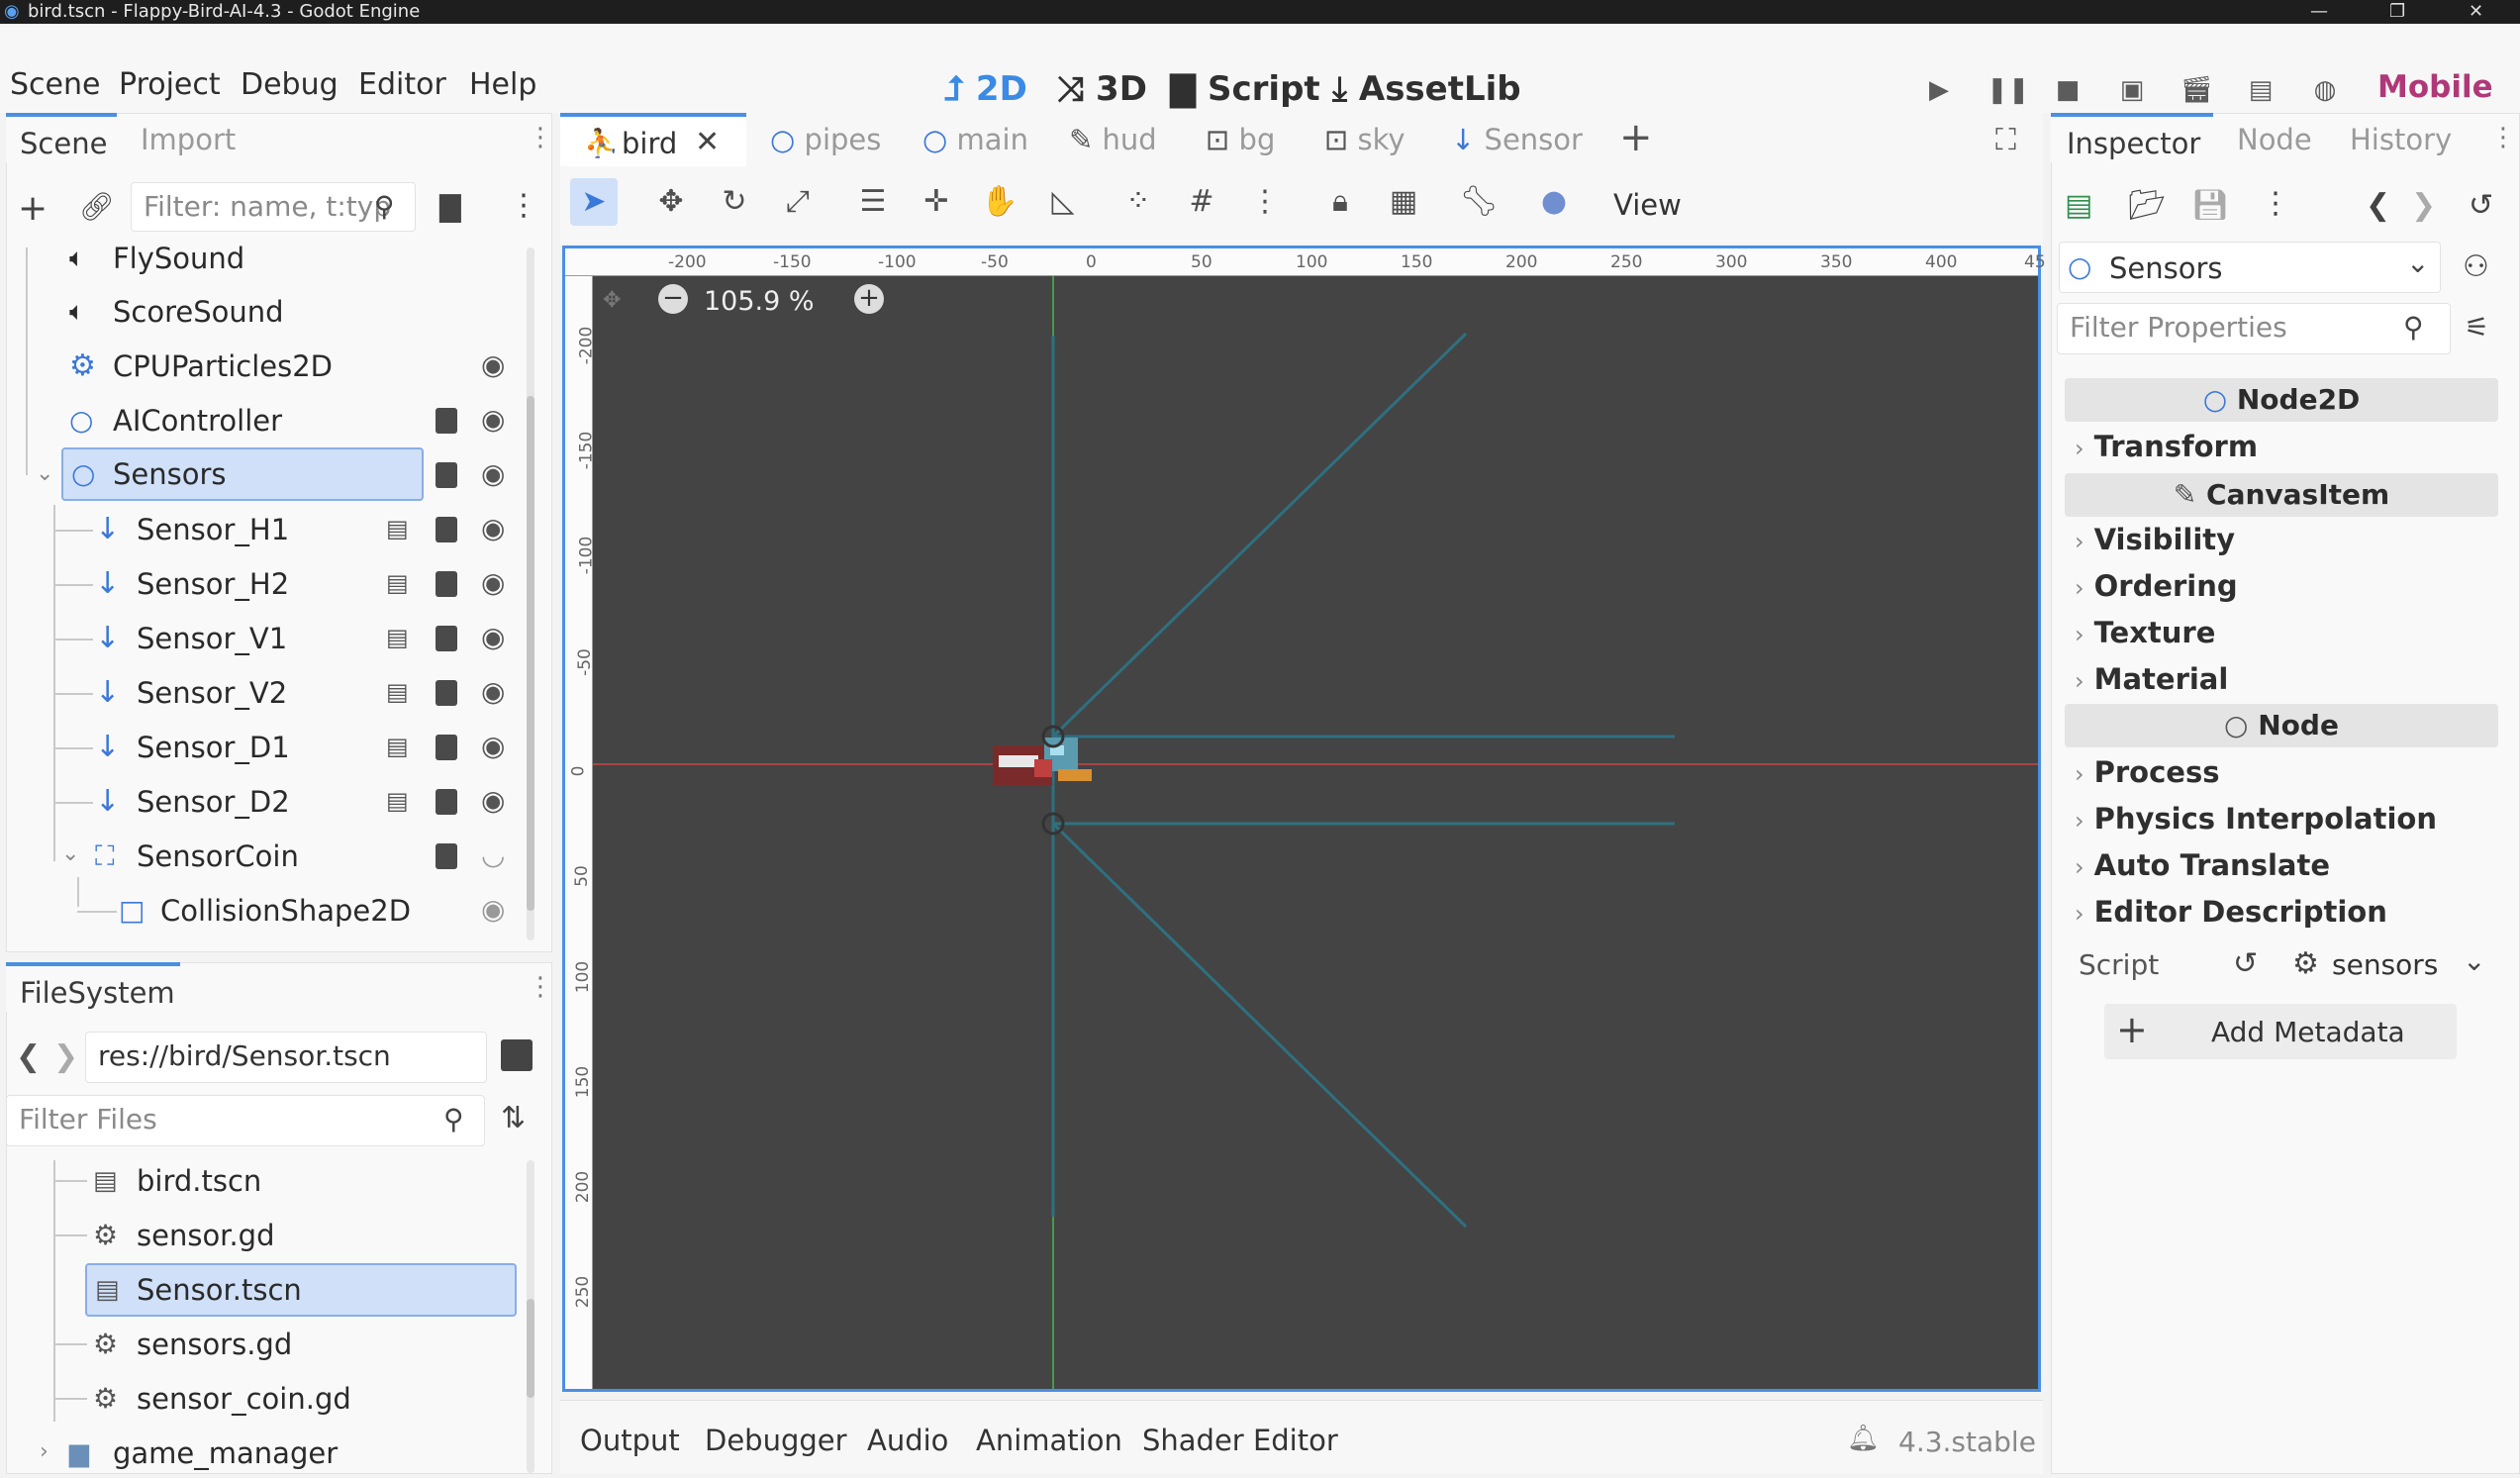  Describe the element at coordinates (287, 911) in the screenshot. I see `tree-item-collisionshape2d: □ CollisionShape2D` at that location.